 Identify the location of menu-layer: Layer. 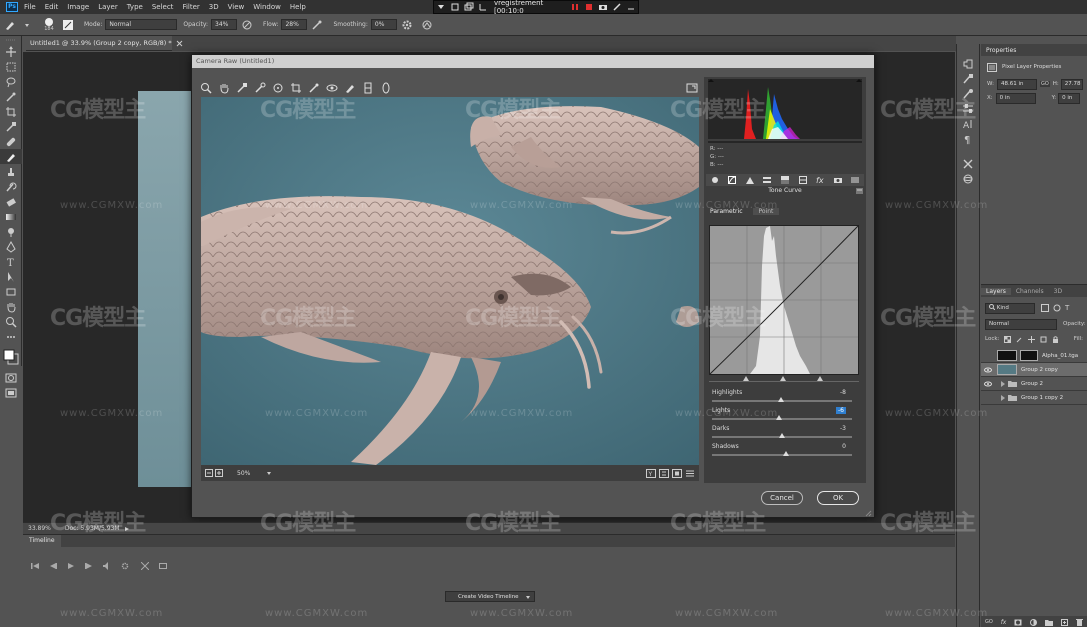
(108, 7).